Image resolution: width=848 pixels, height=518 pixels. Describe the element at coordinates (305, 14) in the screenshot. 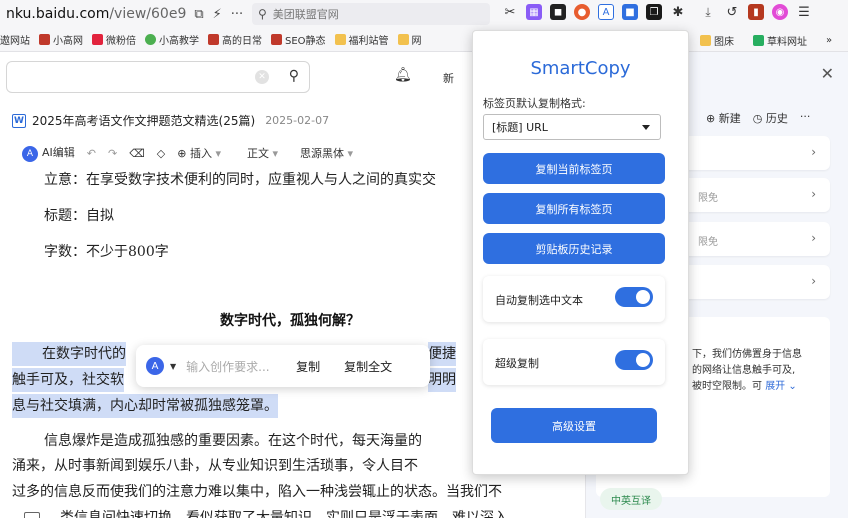

I see `search-placeholder: 美团联盟官网` at that location.